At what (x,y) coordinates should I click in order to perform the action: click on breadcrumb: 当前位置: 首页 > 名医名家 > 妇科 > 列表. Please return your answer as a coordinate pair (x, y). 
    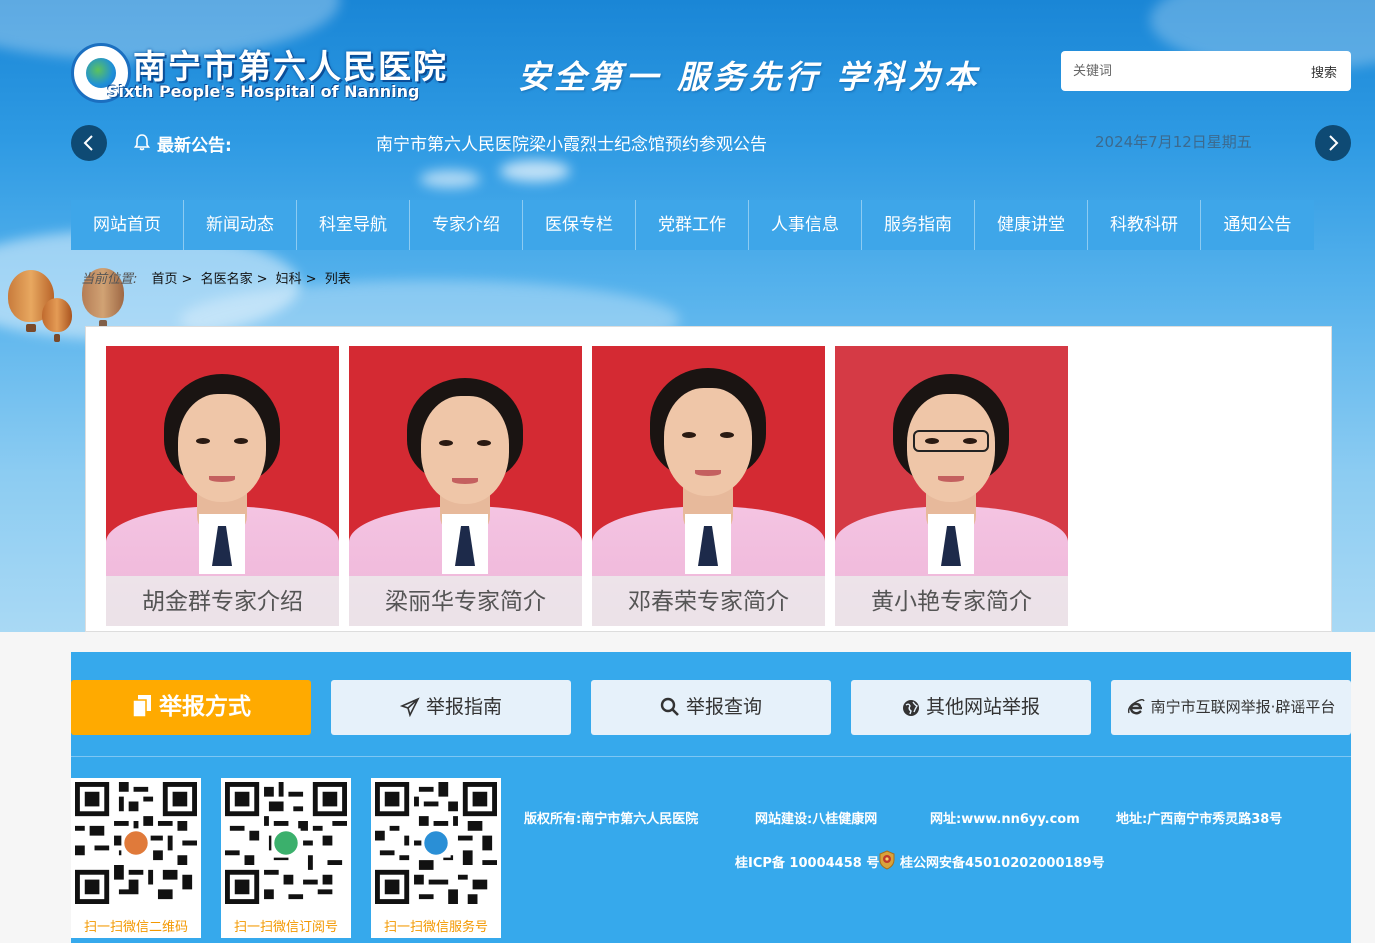
    Looking at the image, I should click on (216, 279).